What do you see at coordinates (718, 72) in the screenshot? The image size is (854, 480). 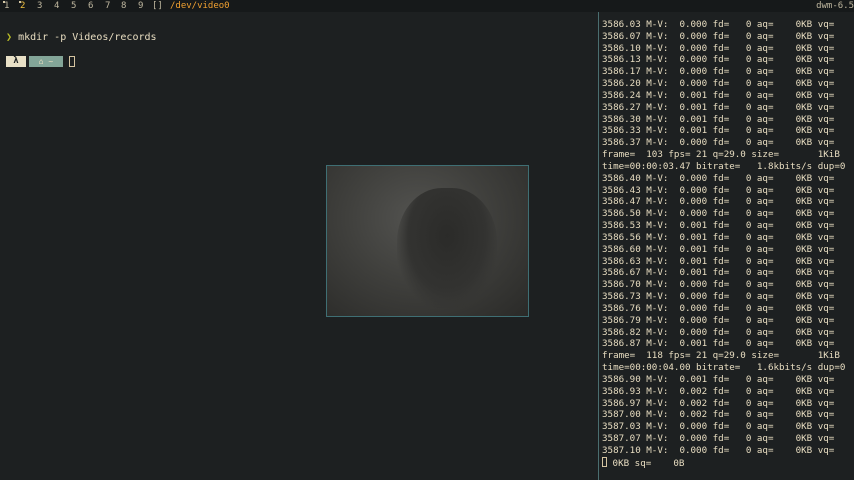 I see `log-line: 3586.17 M-V: 0.000 fd= 0 aq= 0KB vq=` at bounding box center [718, 72].